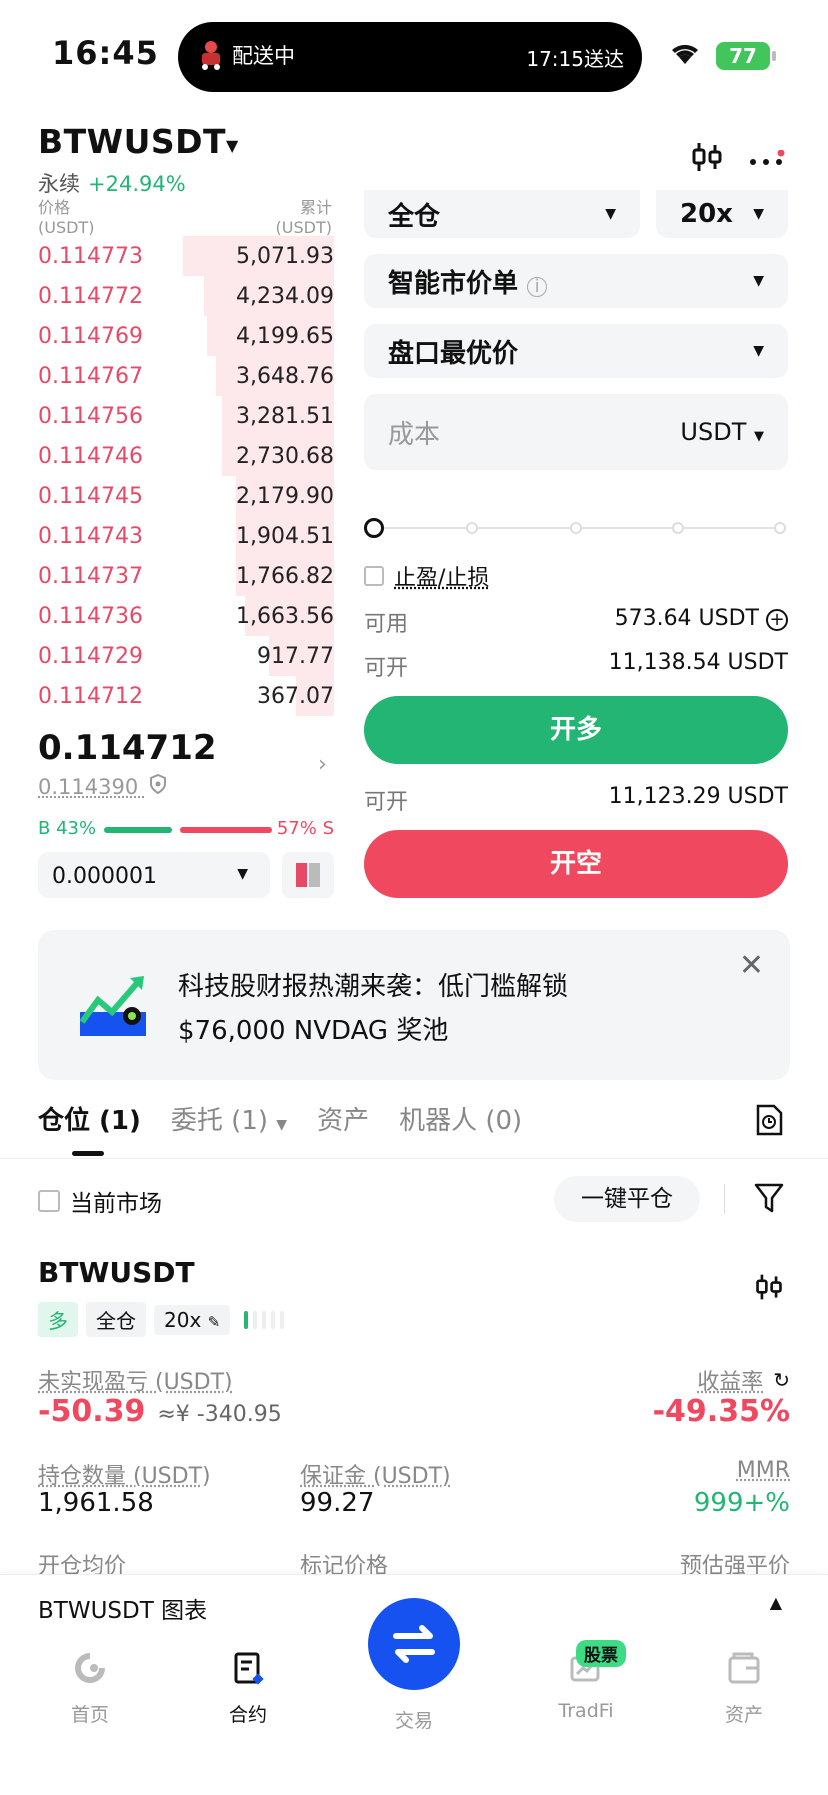  What do you see at coordinates (186, 456) in the screenshot?
I see `ask-row: 0.114746 2,730.68` at bounding box center [186, 456].